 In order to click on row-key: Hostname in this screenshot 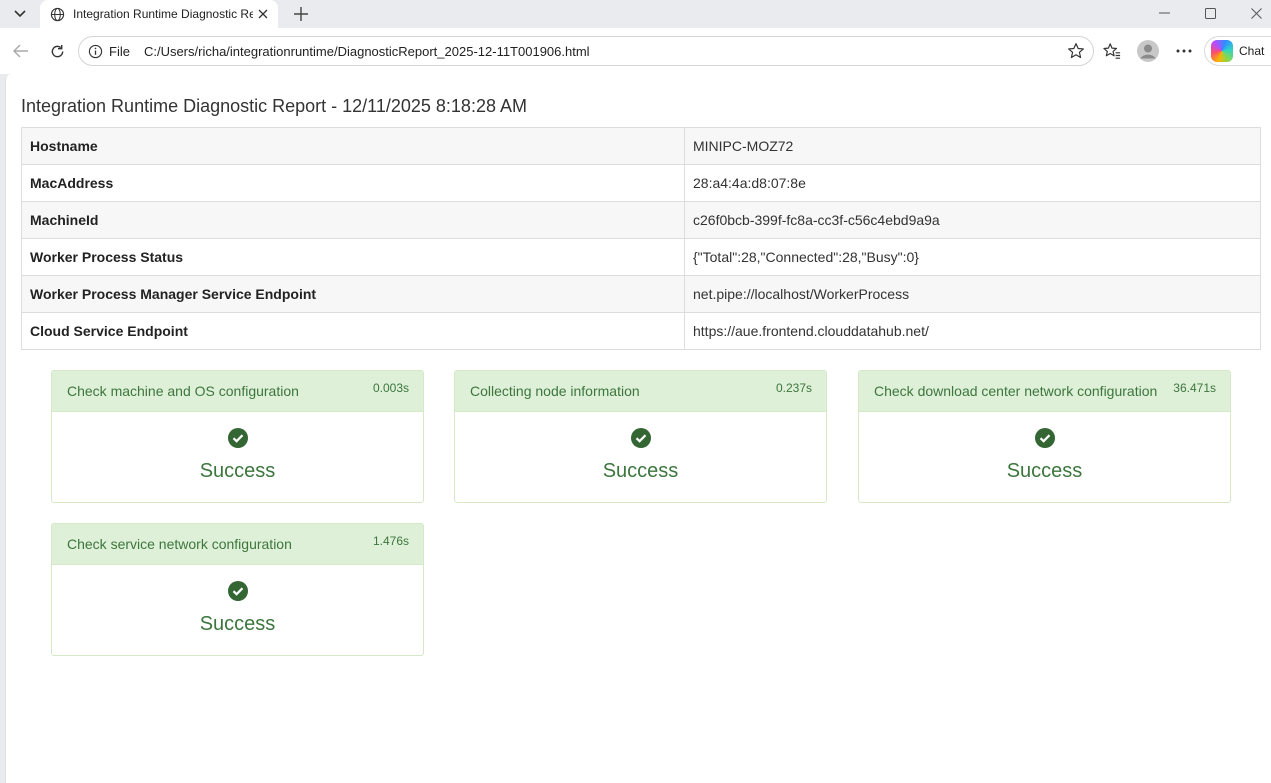, I will do `click(353, 146)`.